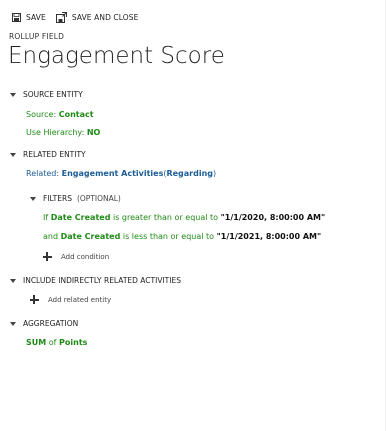  Describe the element at coordinates (51, 236) in the screenshot. I see `condition-lead: and` at that location.